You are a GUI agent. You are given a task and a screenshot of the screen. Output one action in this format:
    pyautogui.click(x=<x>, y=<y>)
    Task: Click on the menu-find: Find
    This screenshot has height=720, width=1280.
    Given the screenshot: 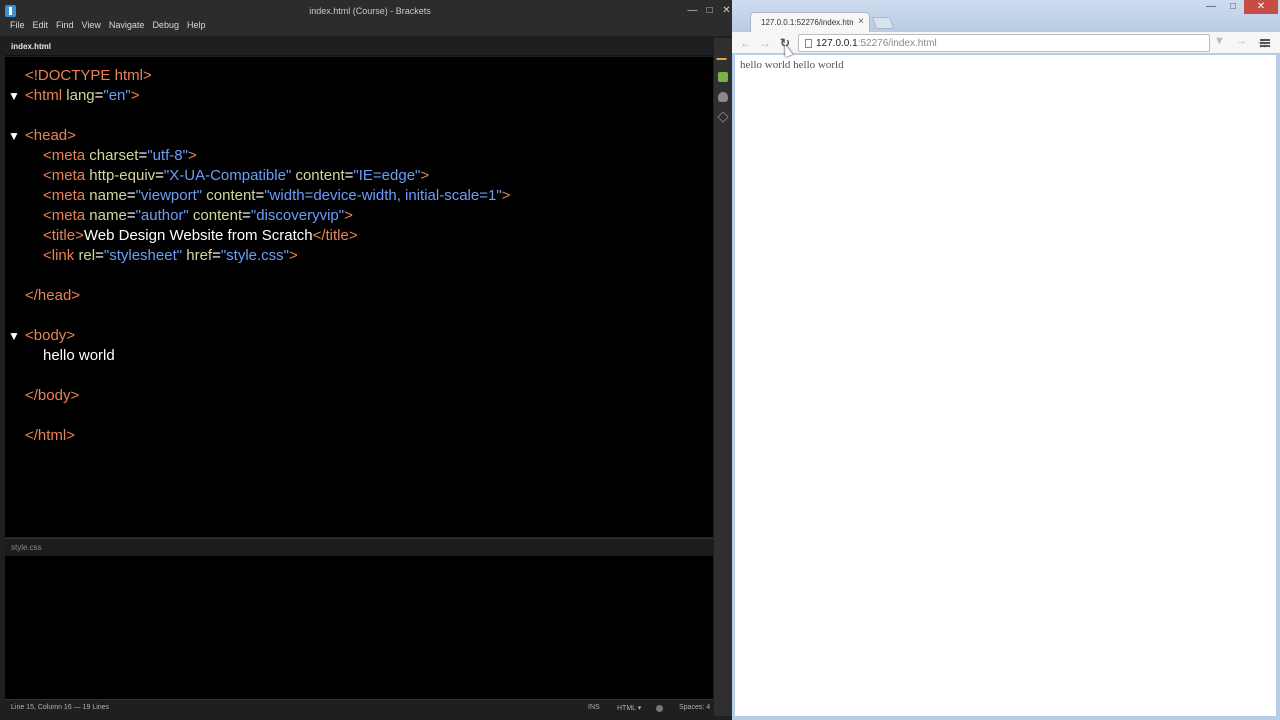 What is the action you would take?
    pyautogui.click(x=65, y=27)
    